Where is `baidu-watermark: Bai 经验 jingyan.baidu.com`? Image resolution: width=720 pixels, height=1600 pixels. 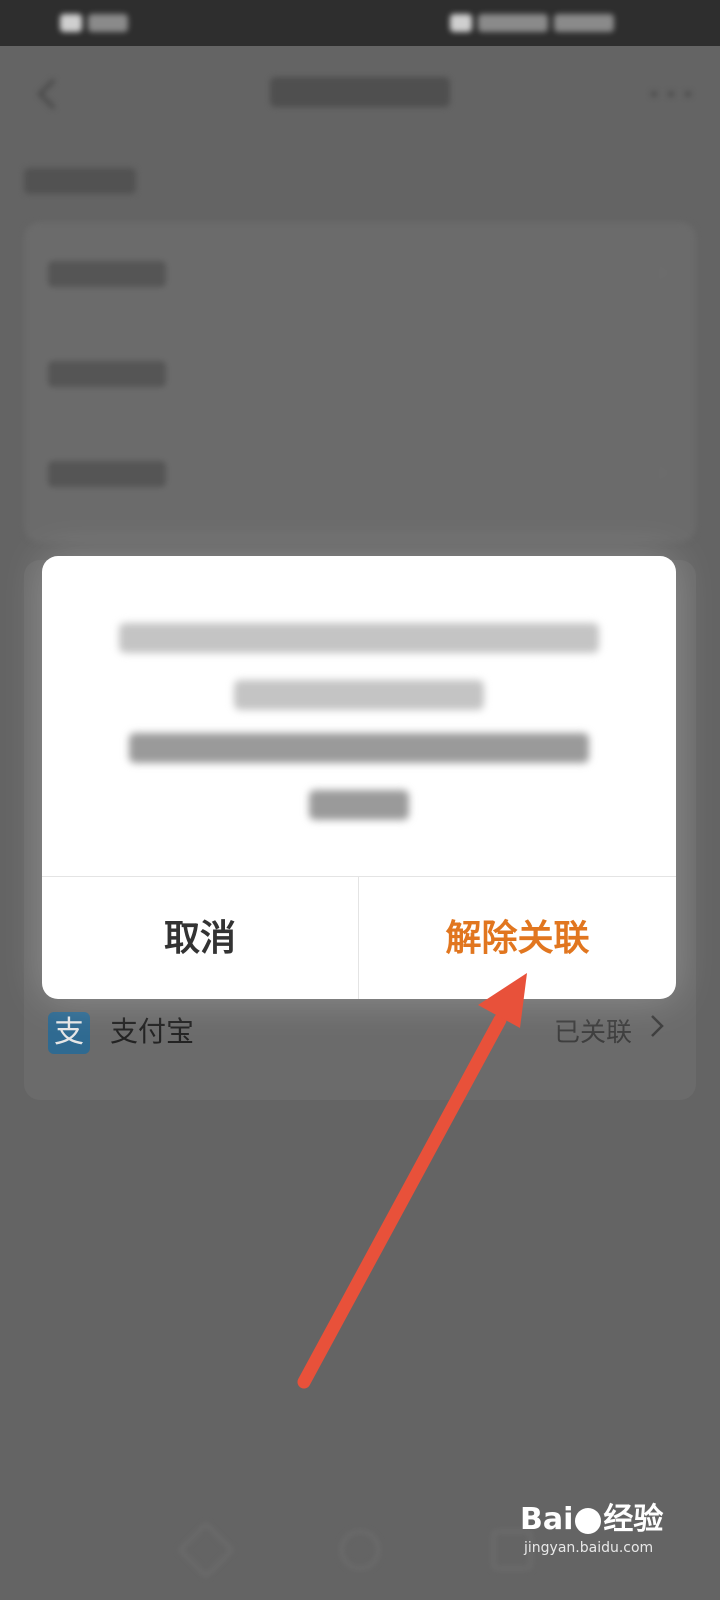 baidu-watermark: Bai 经验 jingyan.baidu.com is located at coordinates (600, 1534).